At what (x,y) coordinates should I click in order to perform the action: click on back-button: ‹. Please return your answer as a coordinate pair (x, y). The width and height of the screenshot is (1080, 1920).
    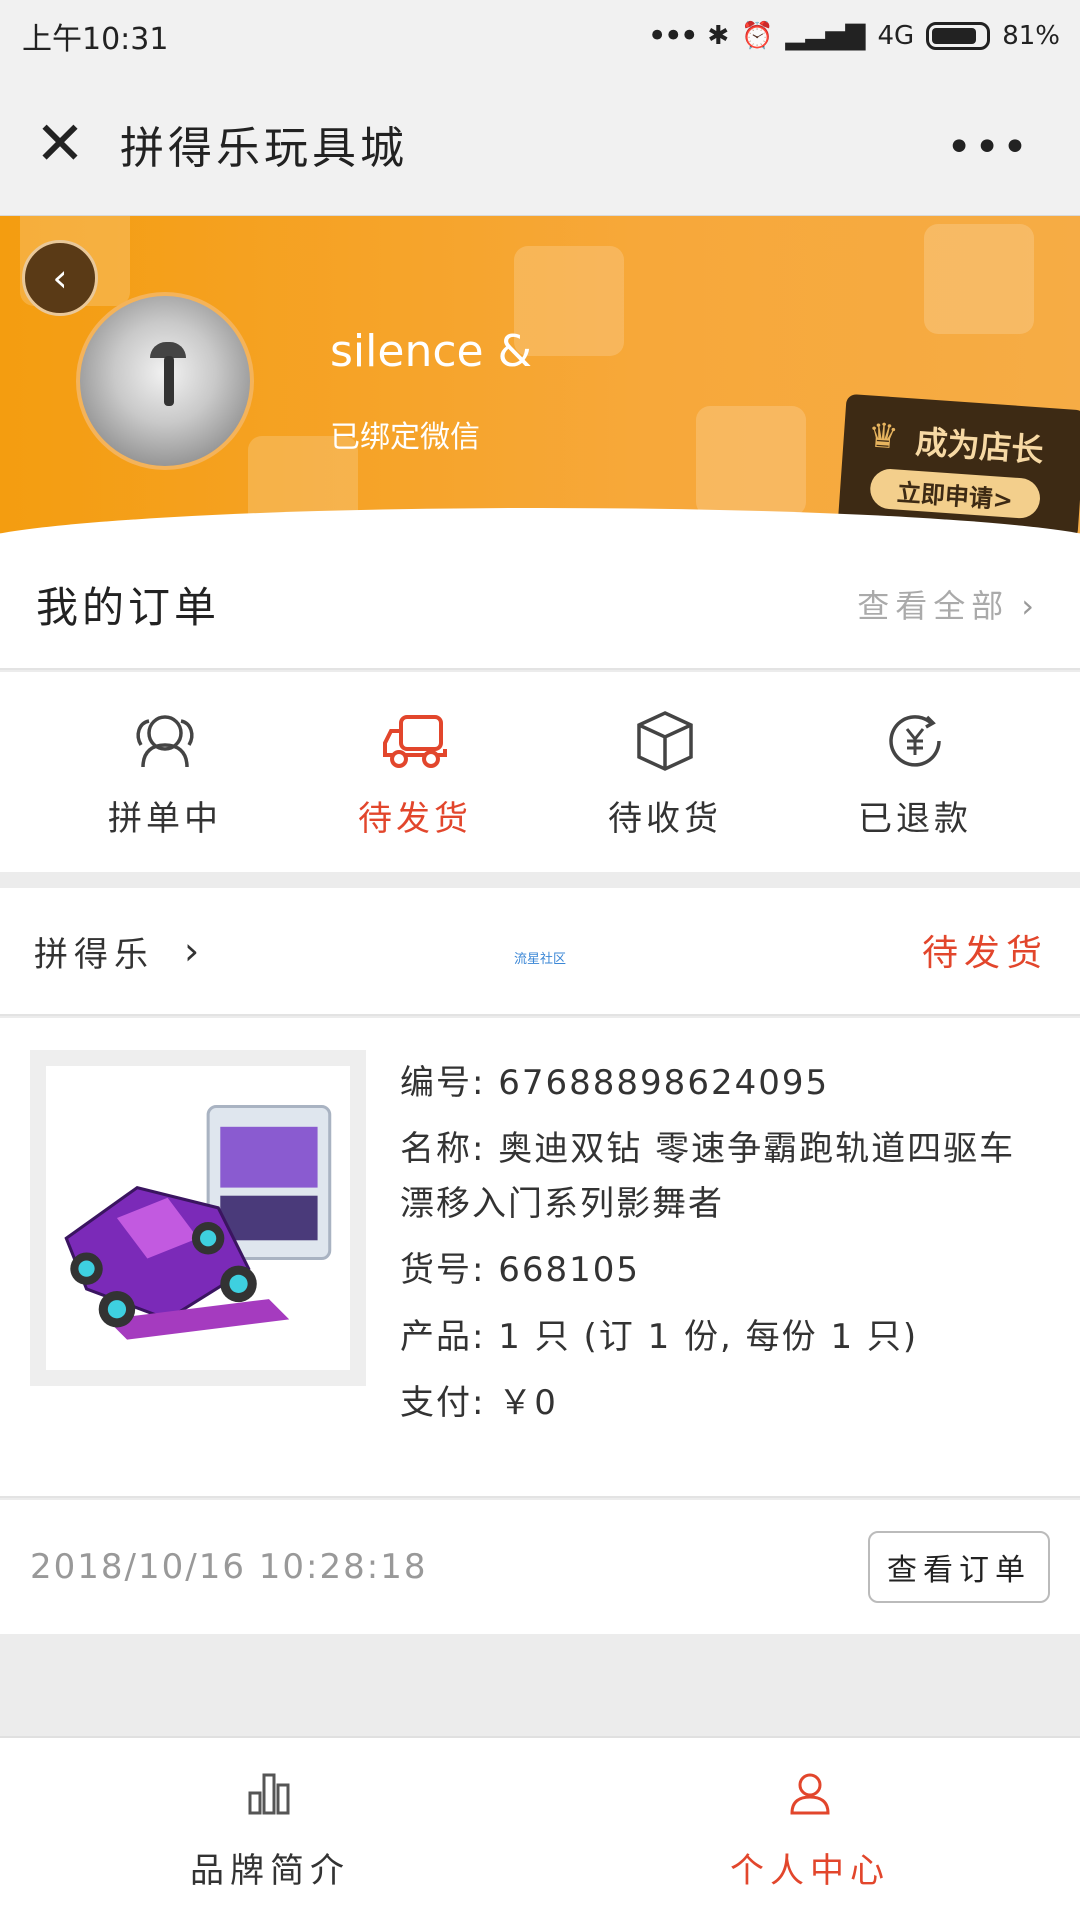
    Looking at the image, I should click on (60, 278).